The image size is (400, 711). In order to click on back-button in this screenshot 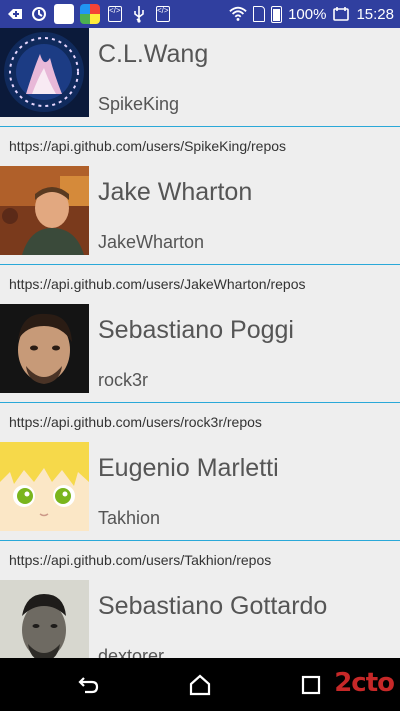, I will do `click(89, 685)`.